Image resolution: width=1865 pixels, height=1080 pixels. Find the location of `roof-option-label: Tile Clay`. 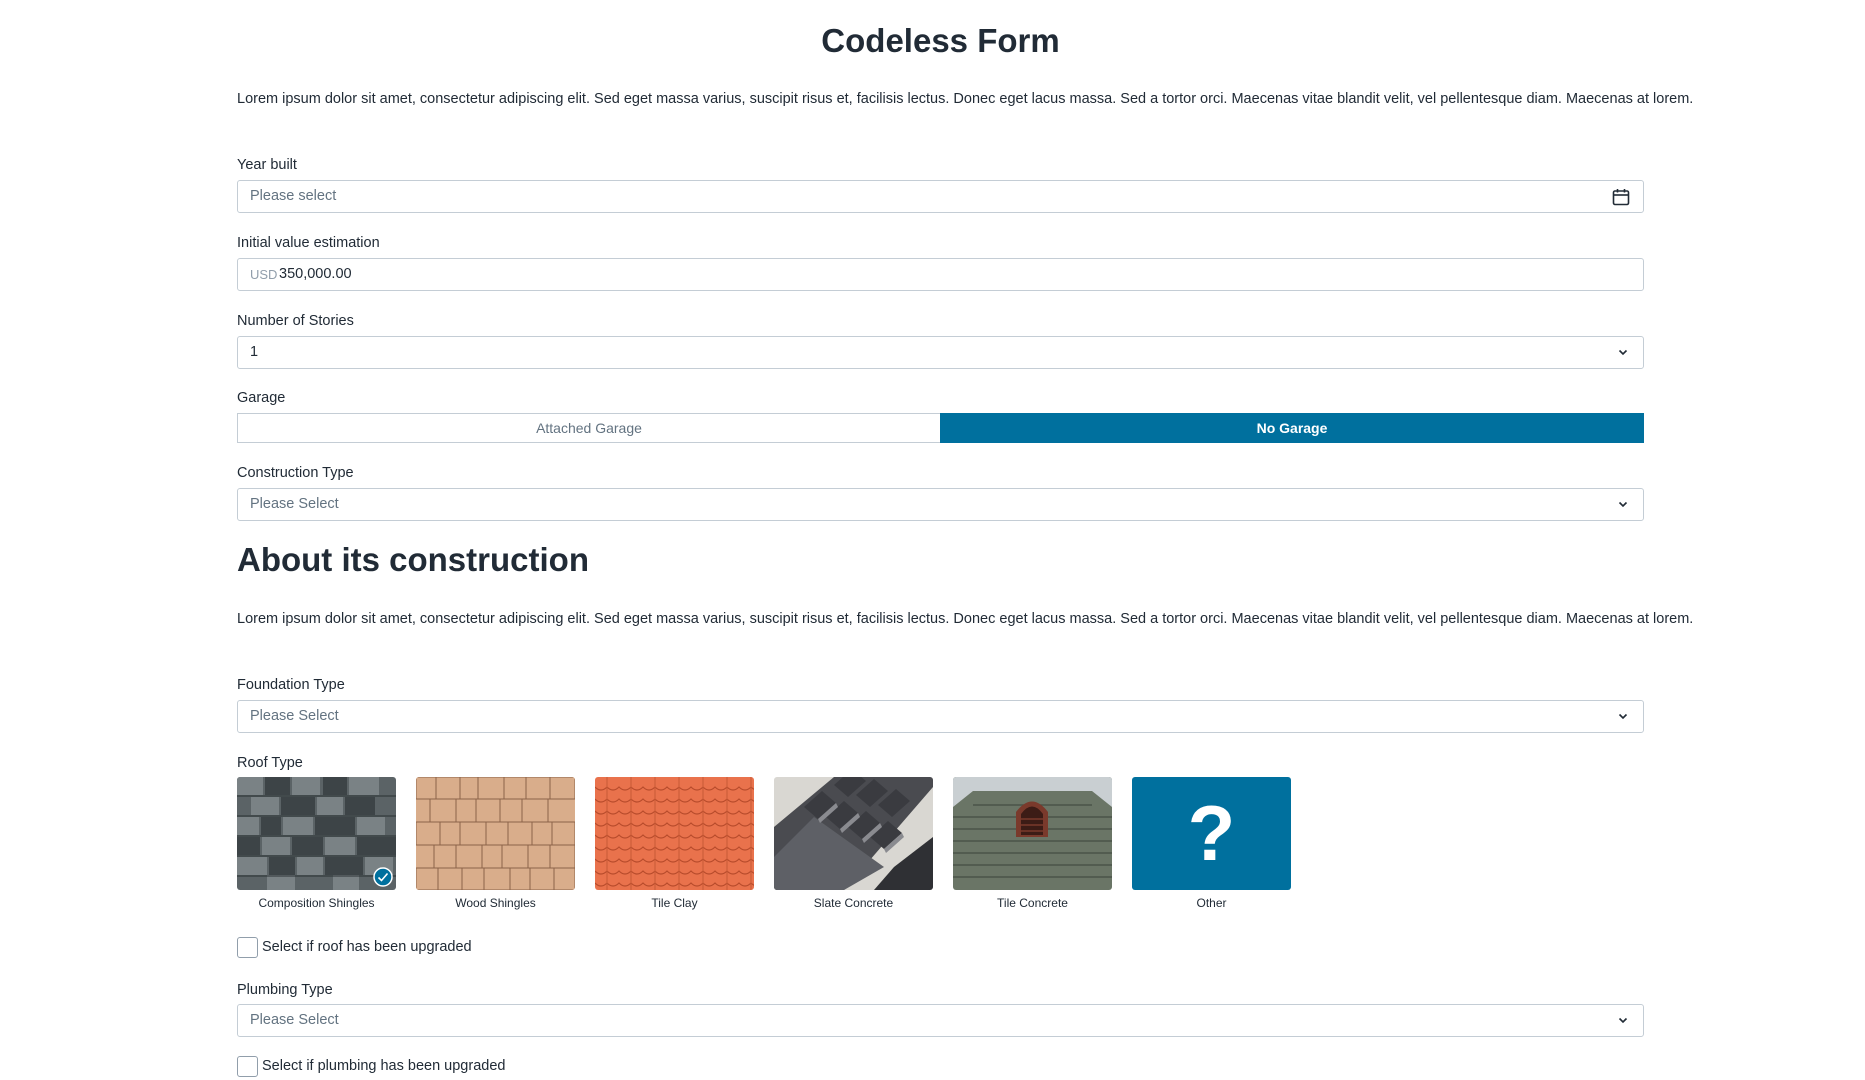

roof-option-label: Tile Clay is located at coordinates (674, 903).